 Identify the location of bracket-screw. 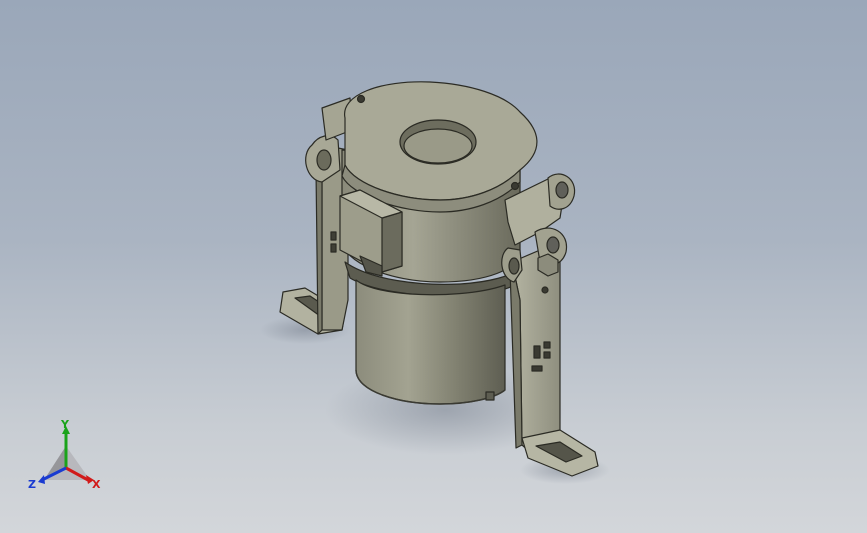
(545, 290).